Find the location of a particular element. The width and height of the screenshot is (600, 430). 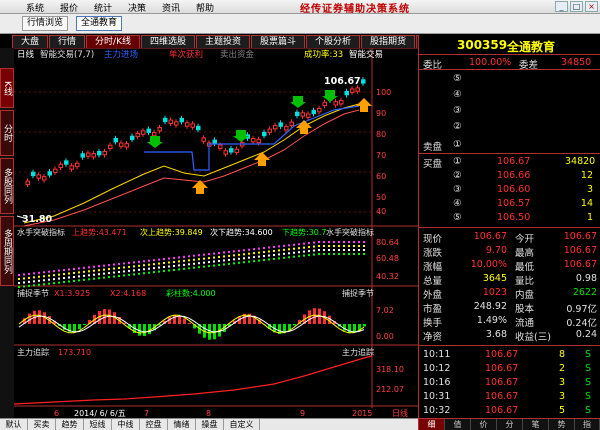

btab-buysell: 买卖 is located at coordinates (42, 424).